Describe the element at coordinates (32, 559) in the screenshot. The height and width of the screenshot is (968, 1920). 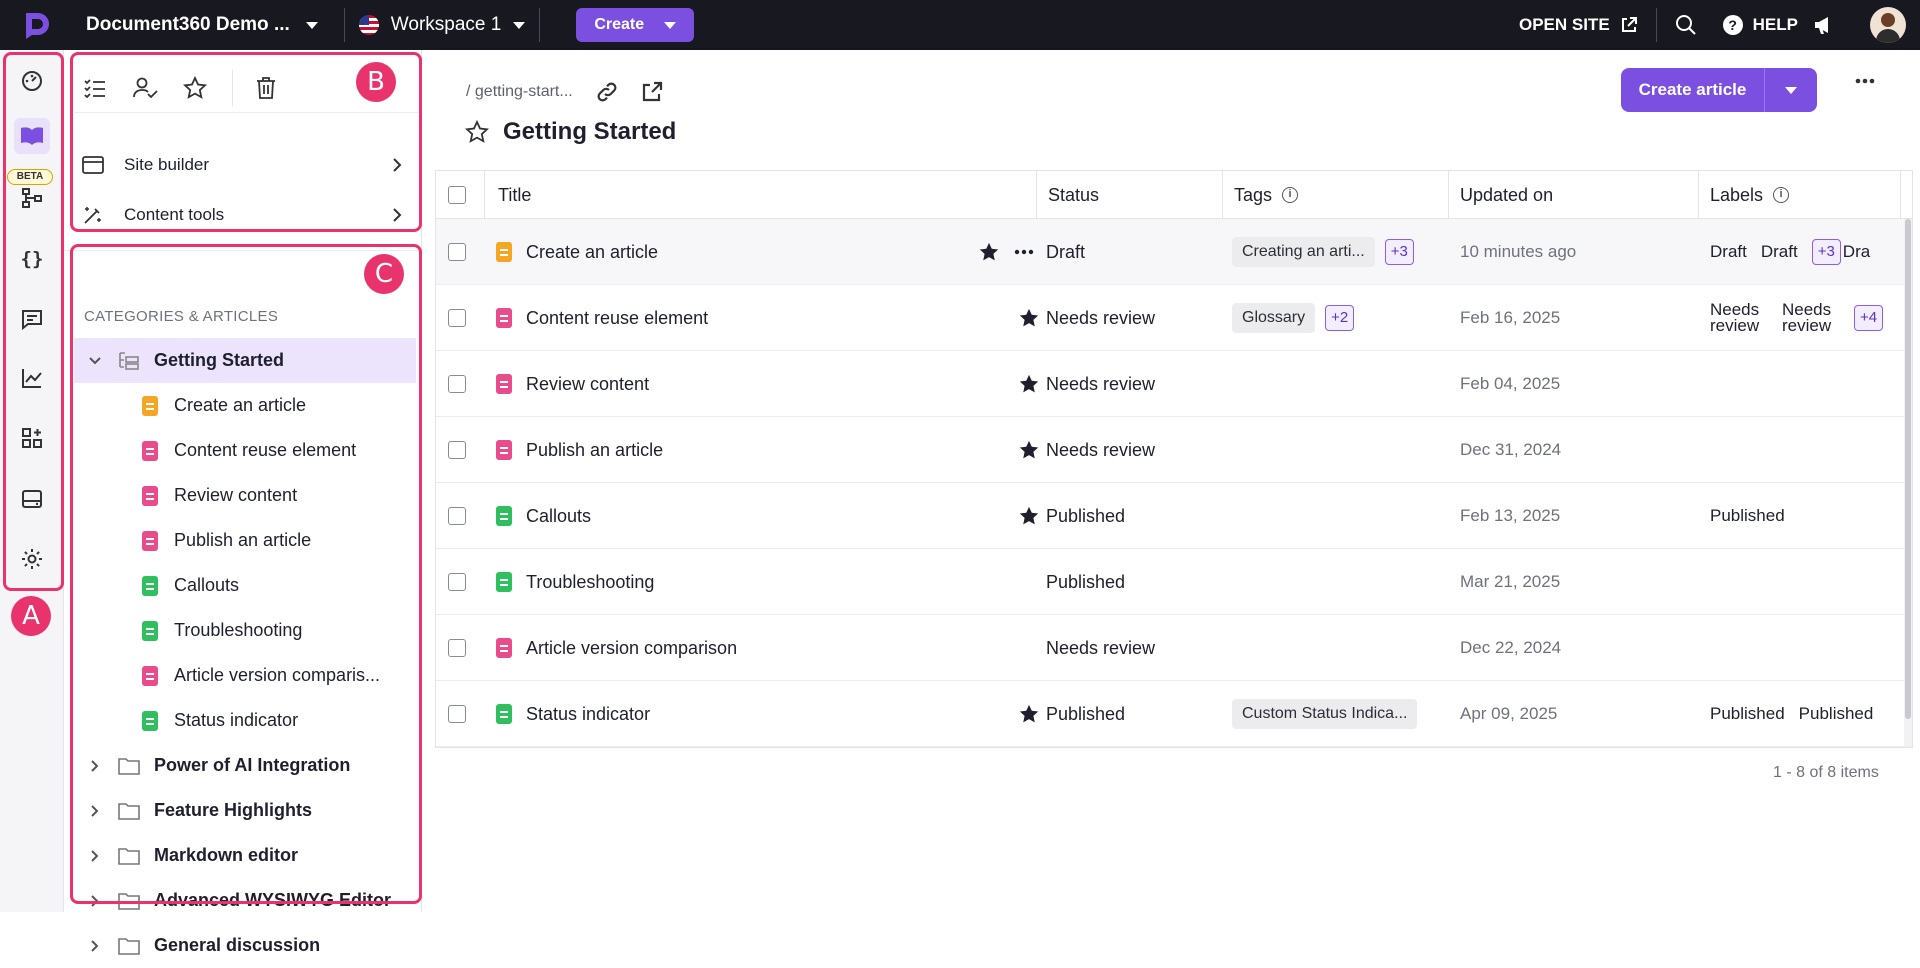
I see `settings-icon` at that location.